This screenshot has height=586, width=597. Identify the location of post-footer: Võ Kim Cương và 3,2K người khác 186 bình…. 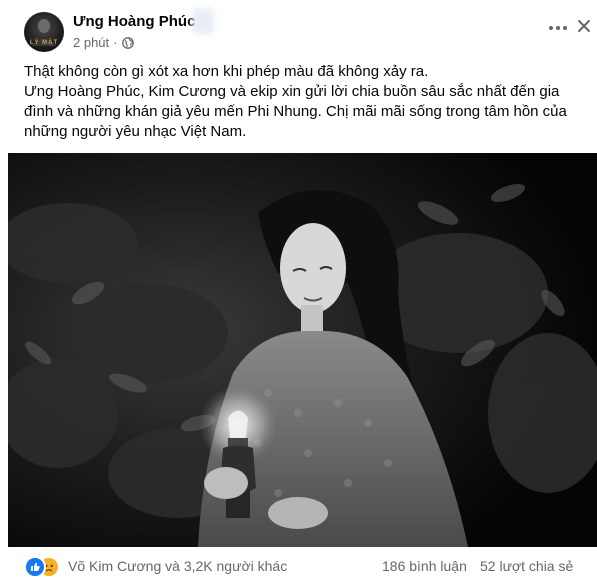
(306, 567).